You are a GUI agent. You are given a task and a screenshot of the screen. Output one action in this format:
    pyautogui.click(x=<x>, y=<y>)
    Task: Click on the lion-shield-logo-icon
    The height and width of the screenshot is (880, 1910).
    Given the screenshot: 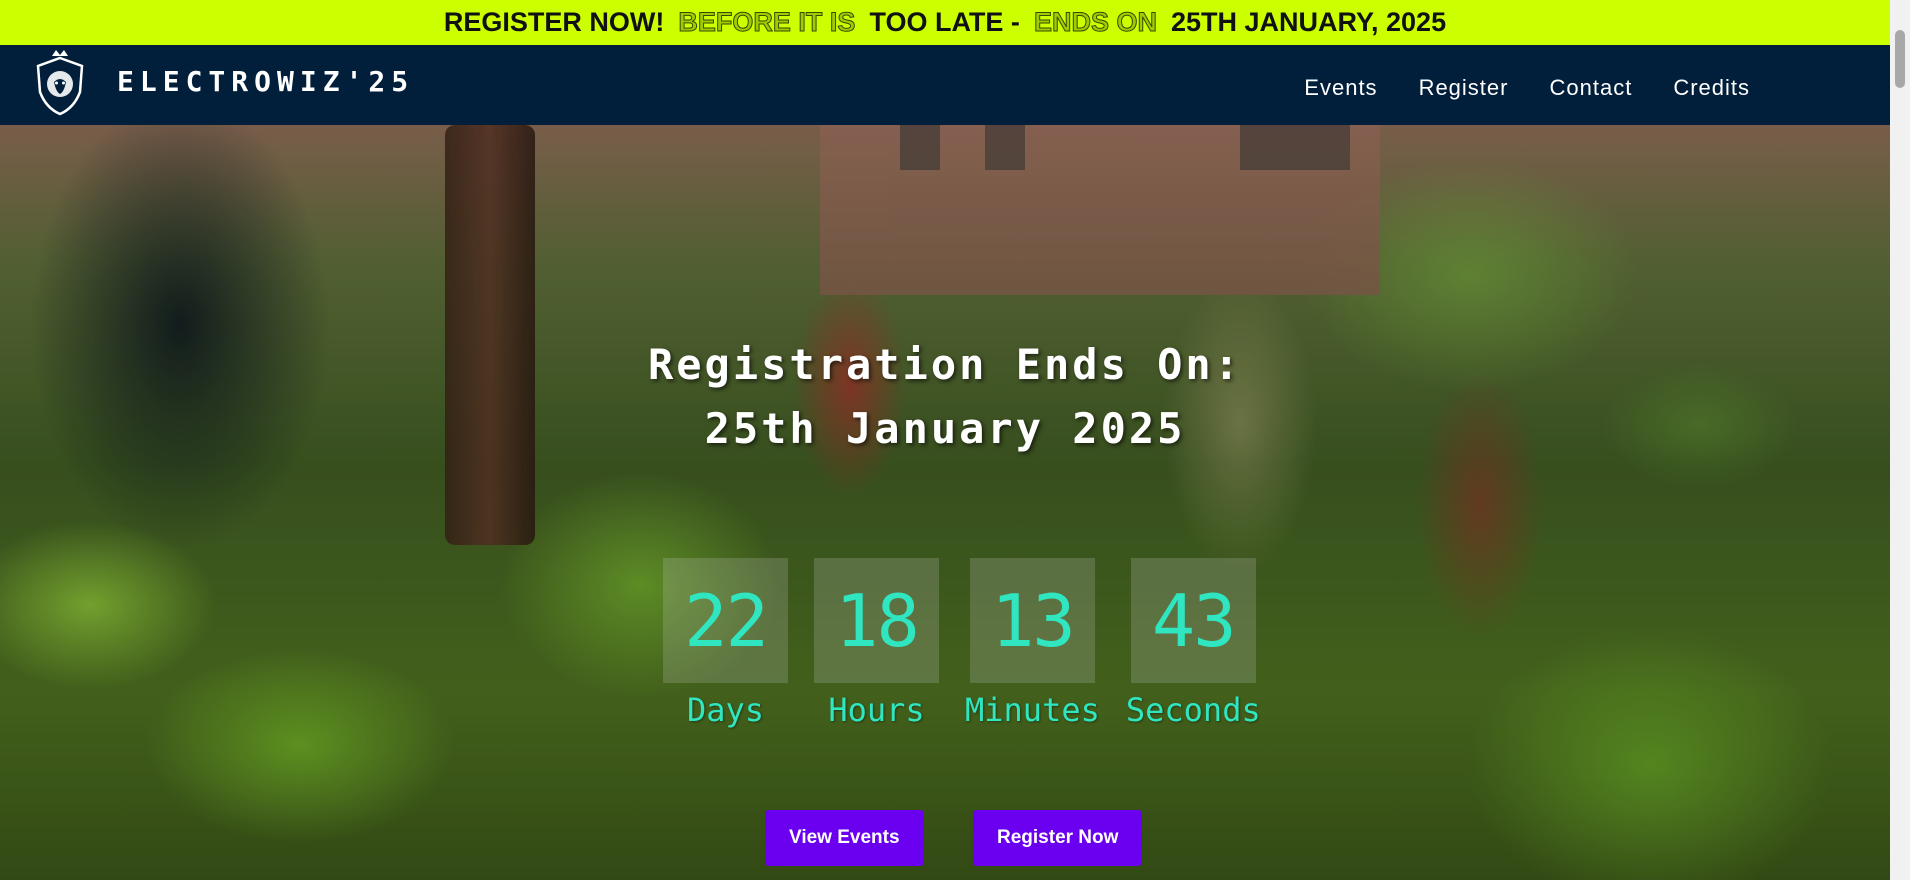 What is the action you would take?
    pyautogui.click(x=60, y=82)
    